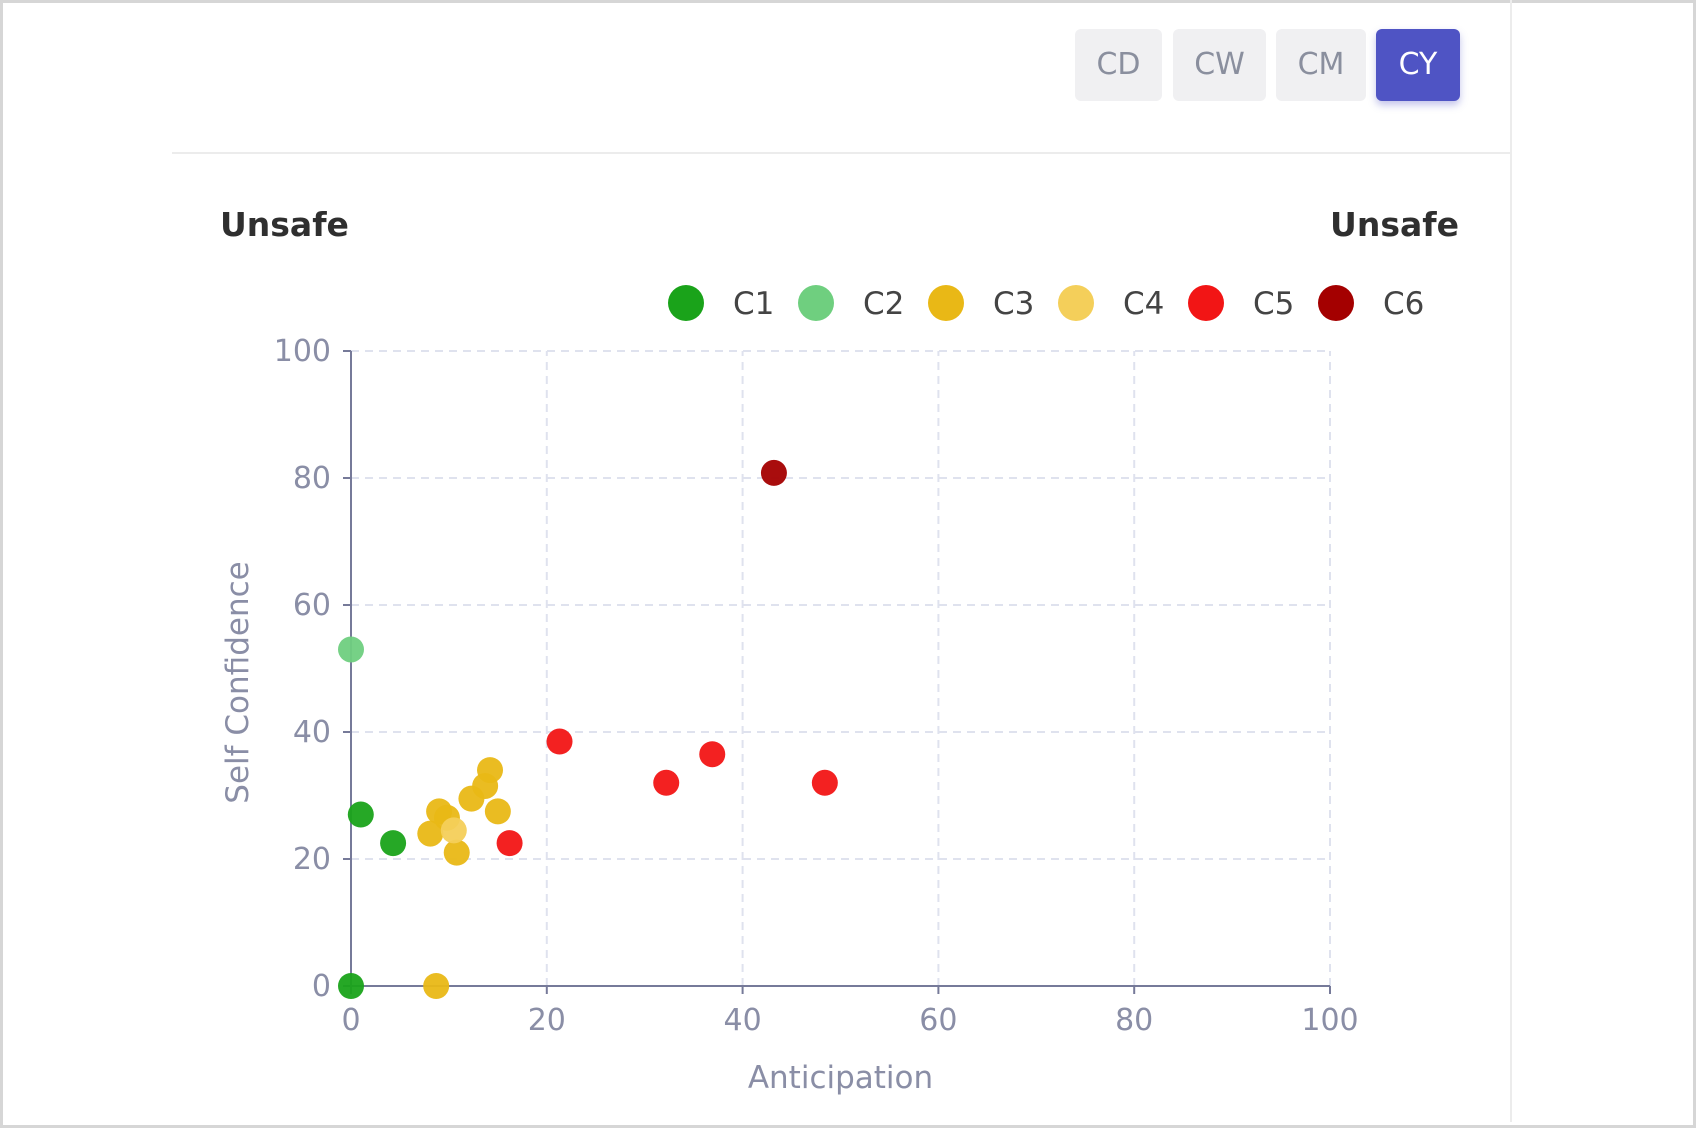 The width and height of the screenshot is (1696, 1128). I want to click on legend-label-c5: C5, so click(1273, 304).